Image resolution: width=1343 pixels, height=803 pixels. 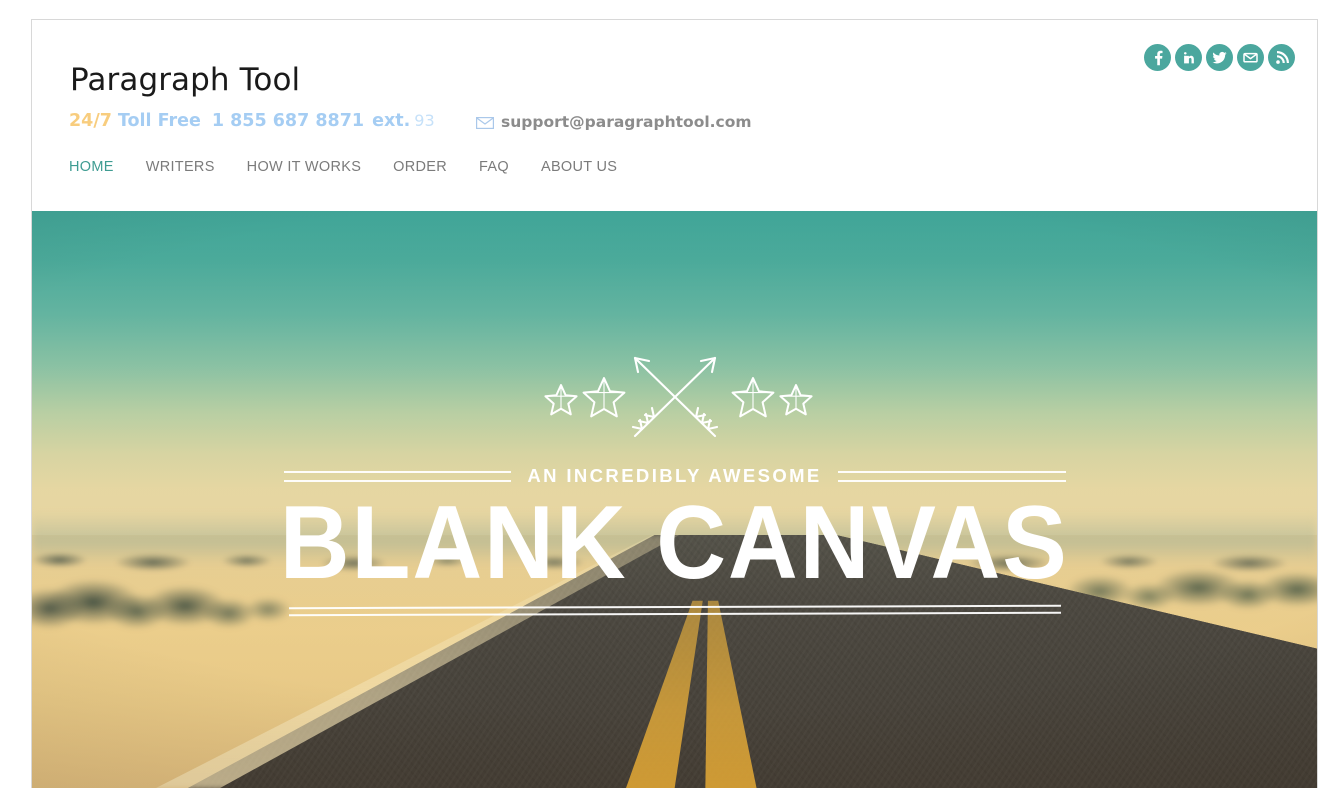 I want to click on email-address: support@paragraphtool.com, so click(x=626, y=122).